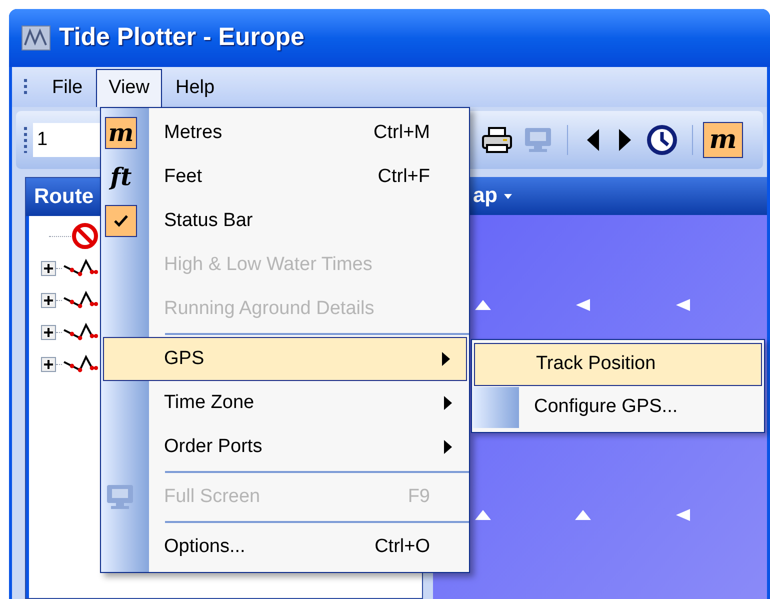 This screenshot has height=599, width=770. Describe the element at coordinates (625, 140) in the screenshot. I see `right-triangle-icon` at that location.